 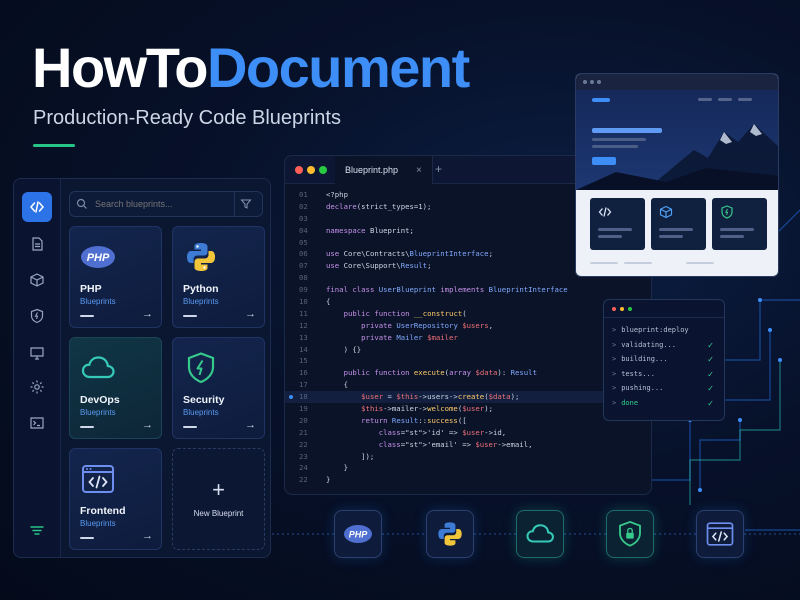 What do you see at coordinates (622, 309) in the screenshot?
I see `terminal-minimize-dot` at bounding box center [622, 309].